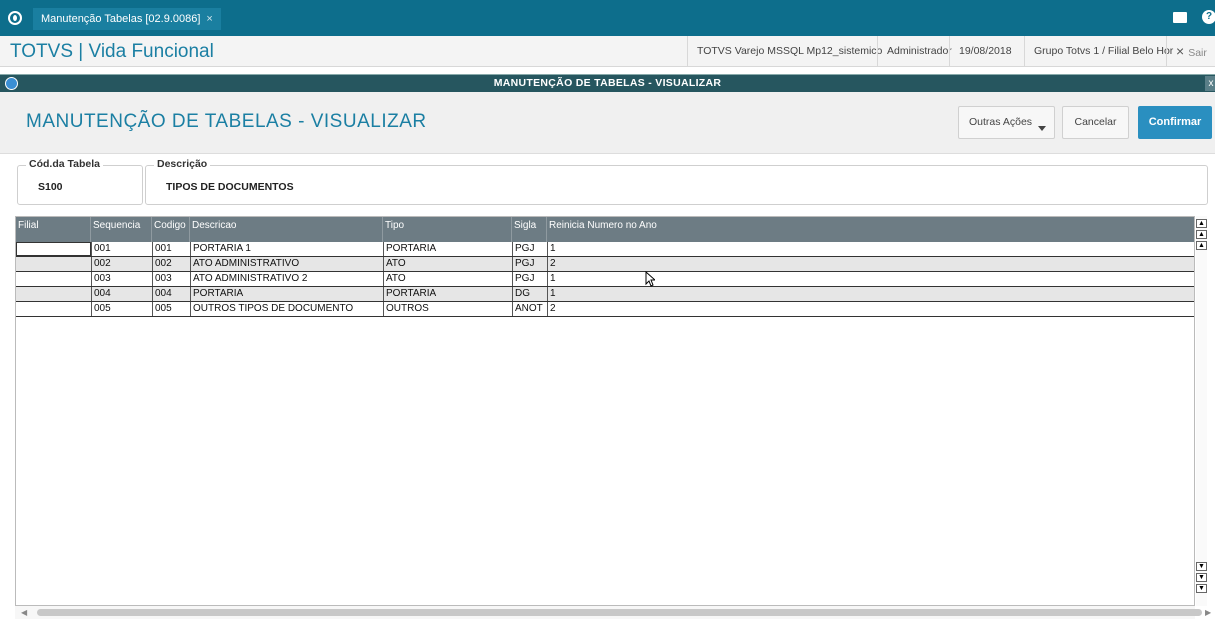 This screenshot has height=619, width=1215. I want to click on scroll-page-down-icon: ▼, so click(1201, 577).